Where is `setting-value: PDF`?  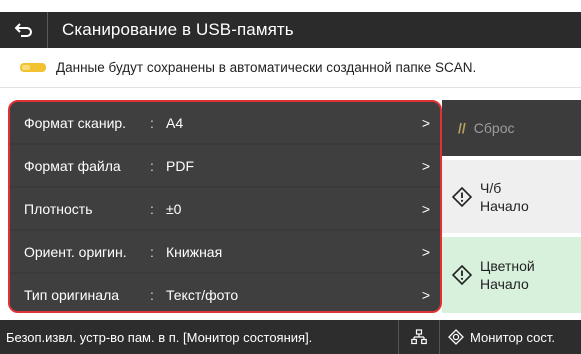 setting-value: PDF is located at coordinates (180, 165).